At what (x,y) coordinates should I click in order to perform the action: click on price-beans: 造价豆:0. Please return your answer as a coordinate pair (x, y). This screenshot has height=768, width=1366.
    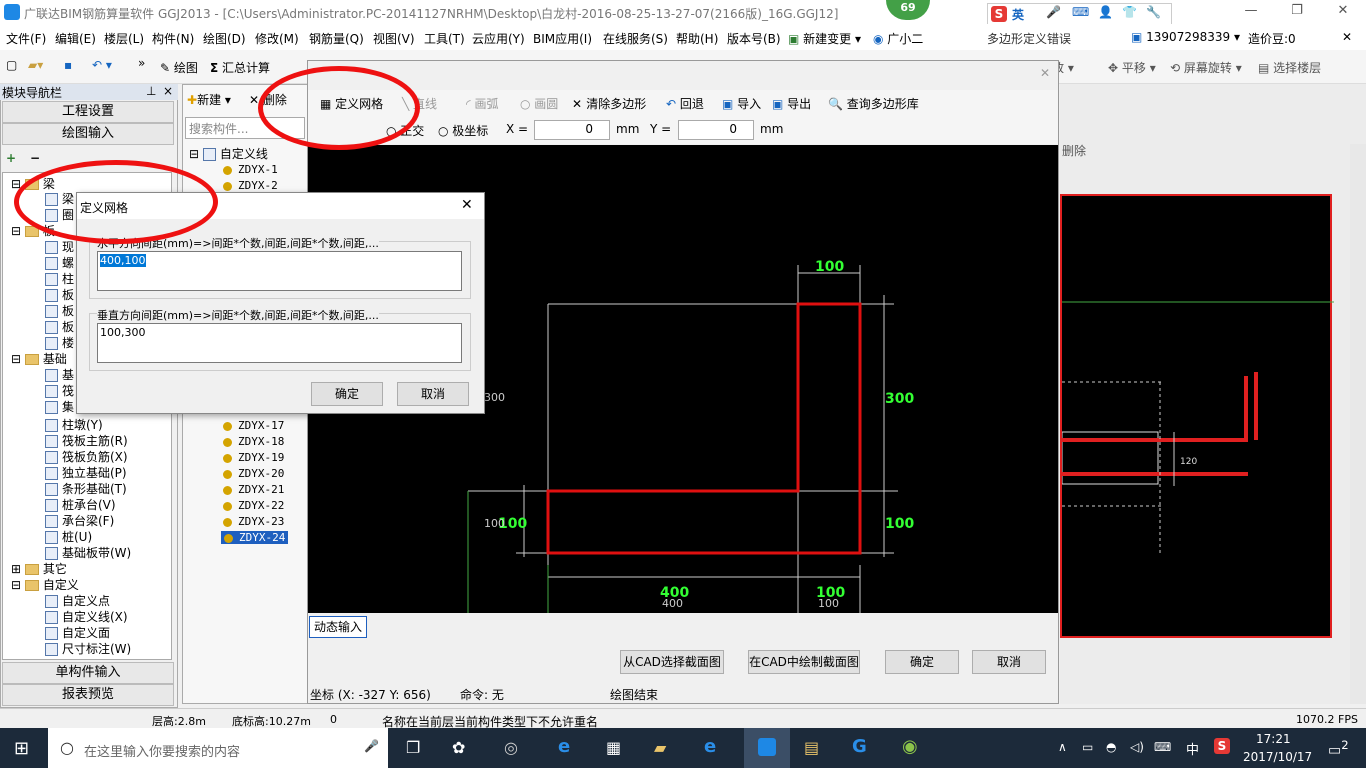
    Looking at the image, I should click on (1272, 38).